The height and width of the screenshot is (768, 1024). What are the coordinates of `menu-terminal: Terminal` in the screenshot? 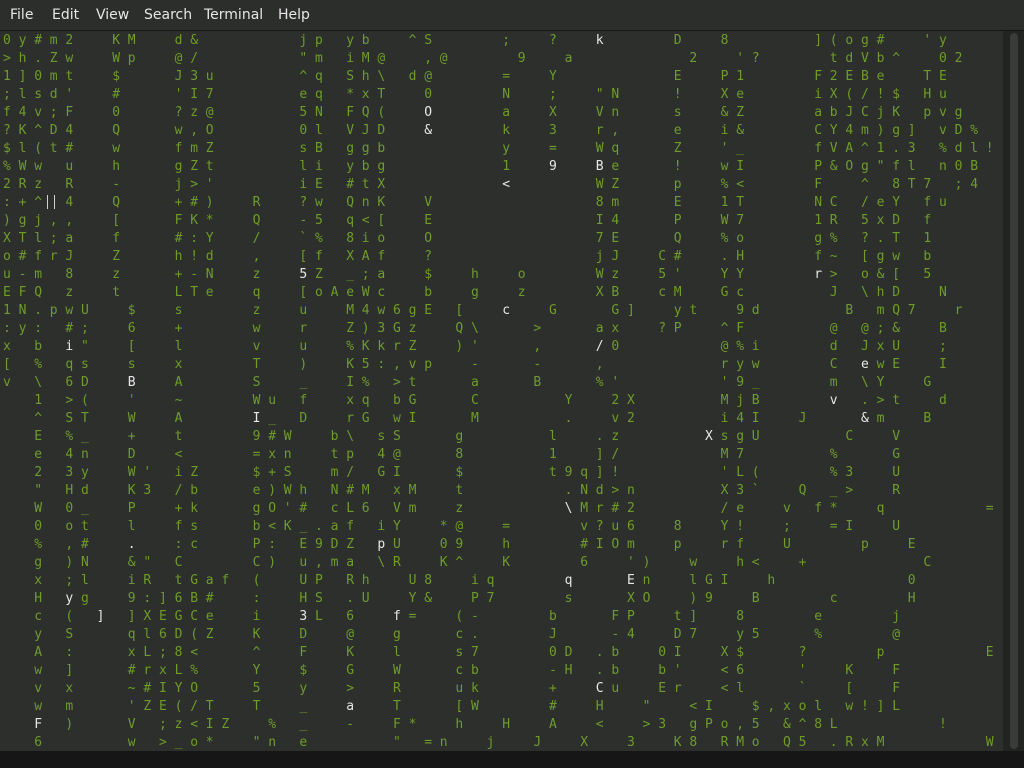 It's located at (233, 15).